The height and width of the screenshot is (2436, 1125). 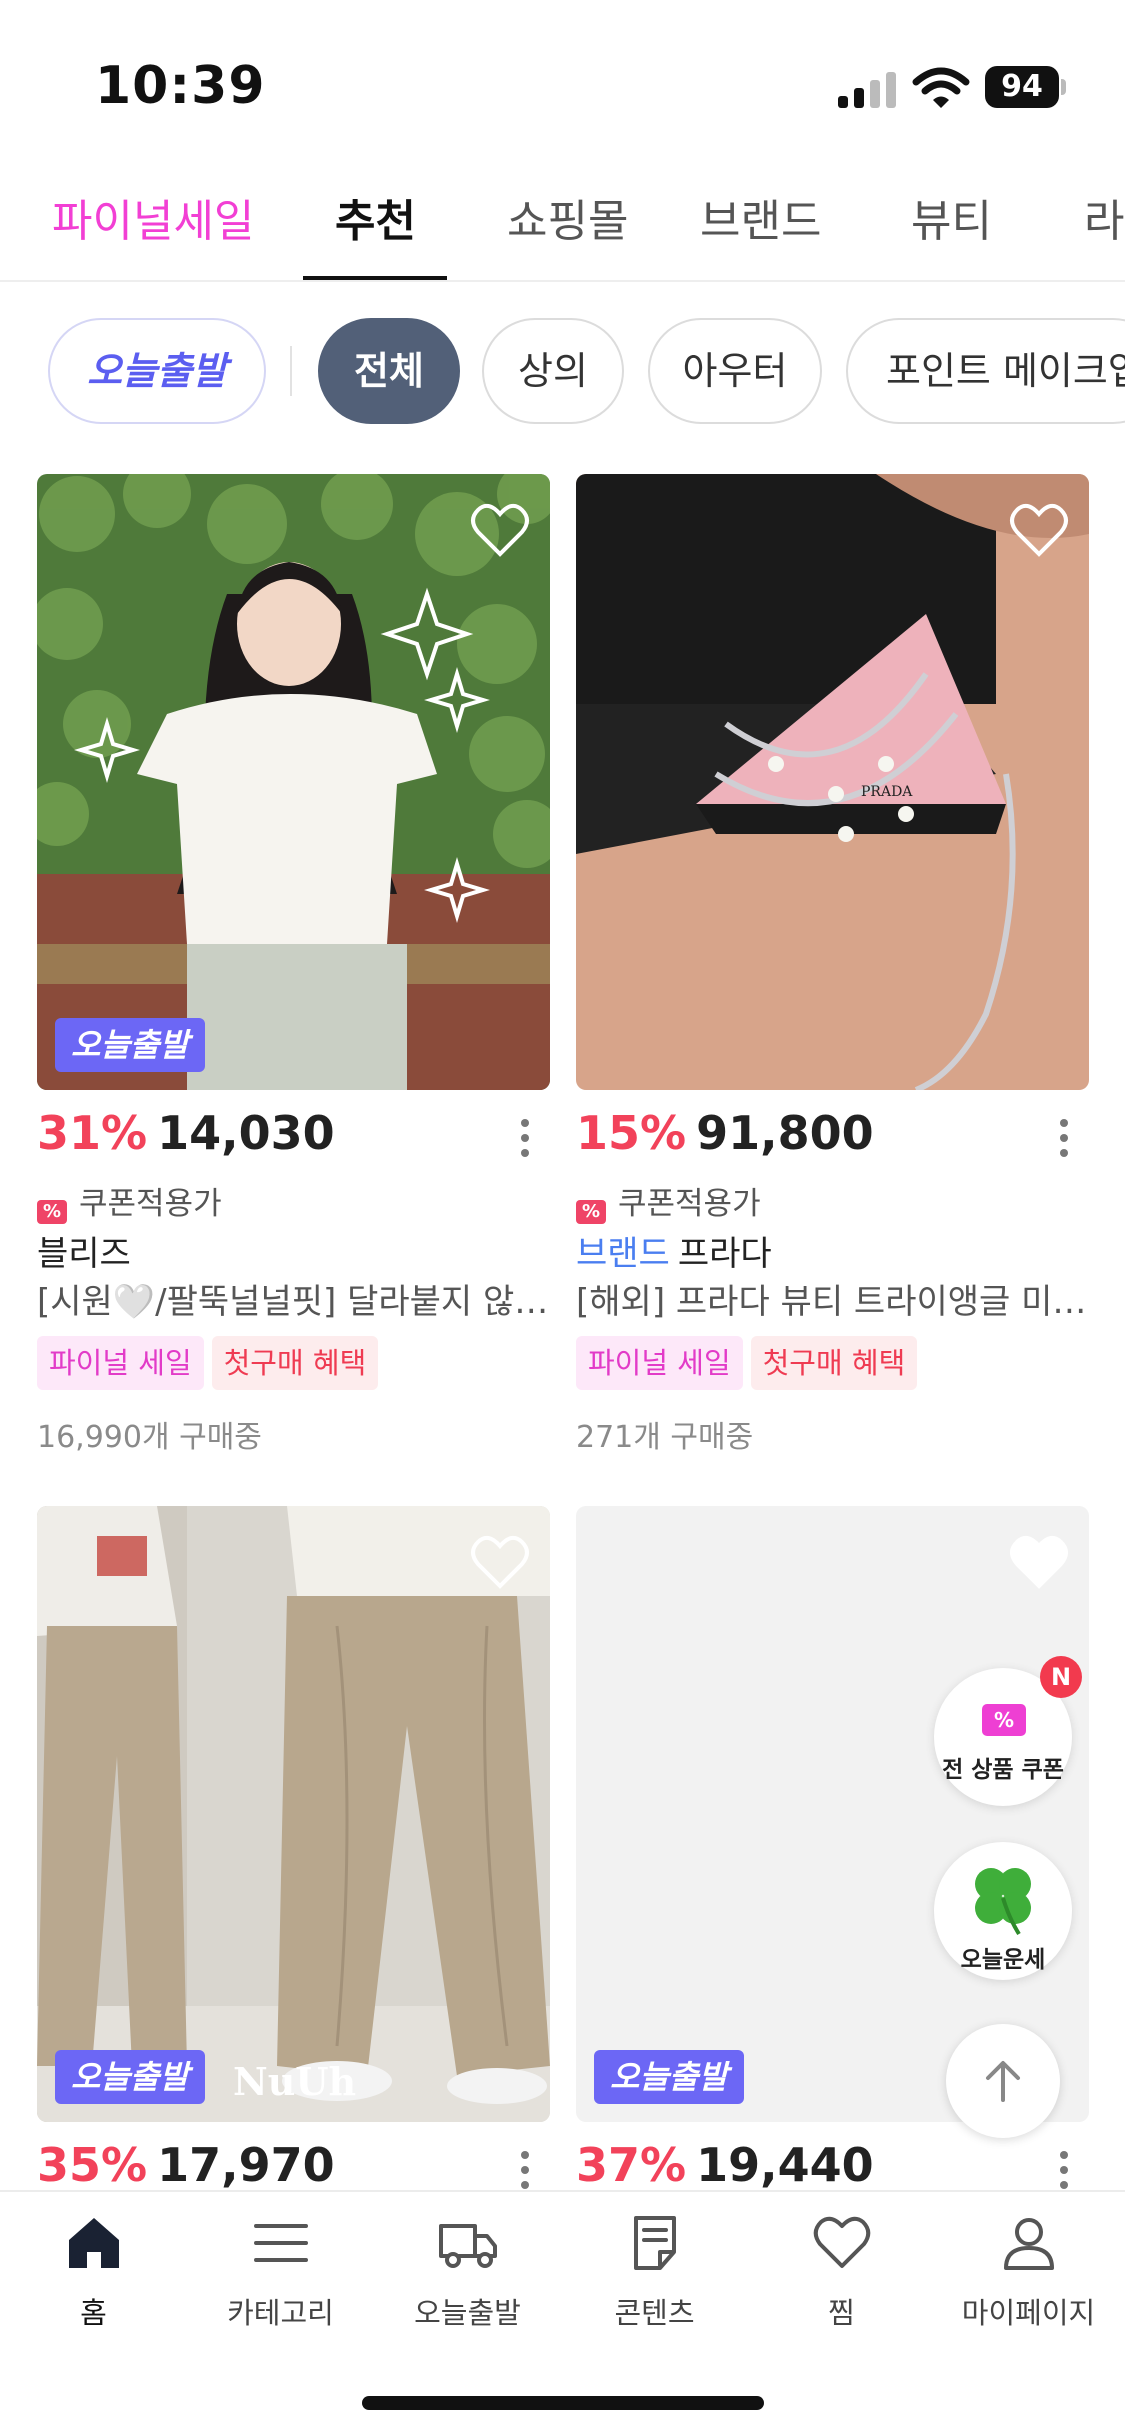 I want to click on fortune-label: 오늘운세, so click(x=1003, y=1960).